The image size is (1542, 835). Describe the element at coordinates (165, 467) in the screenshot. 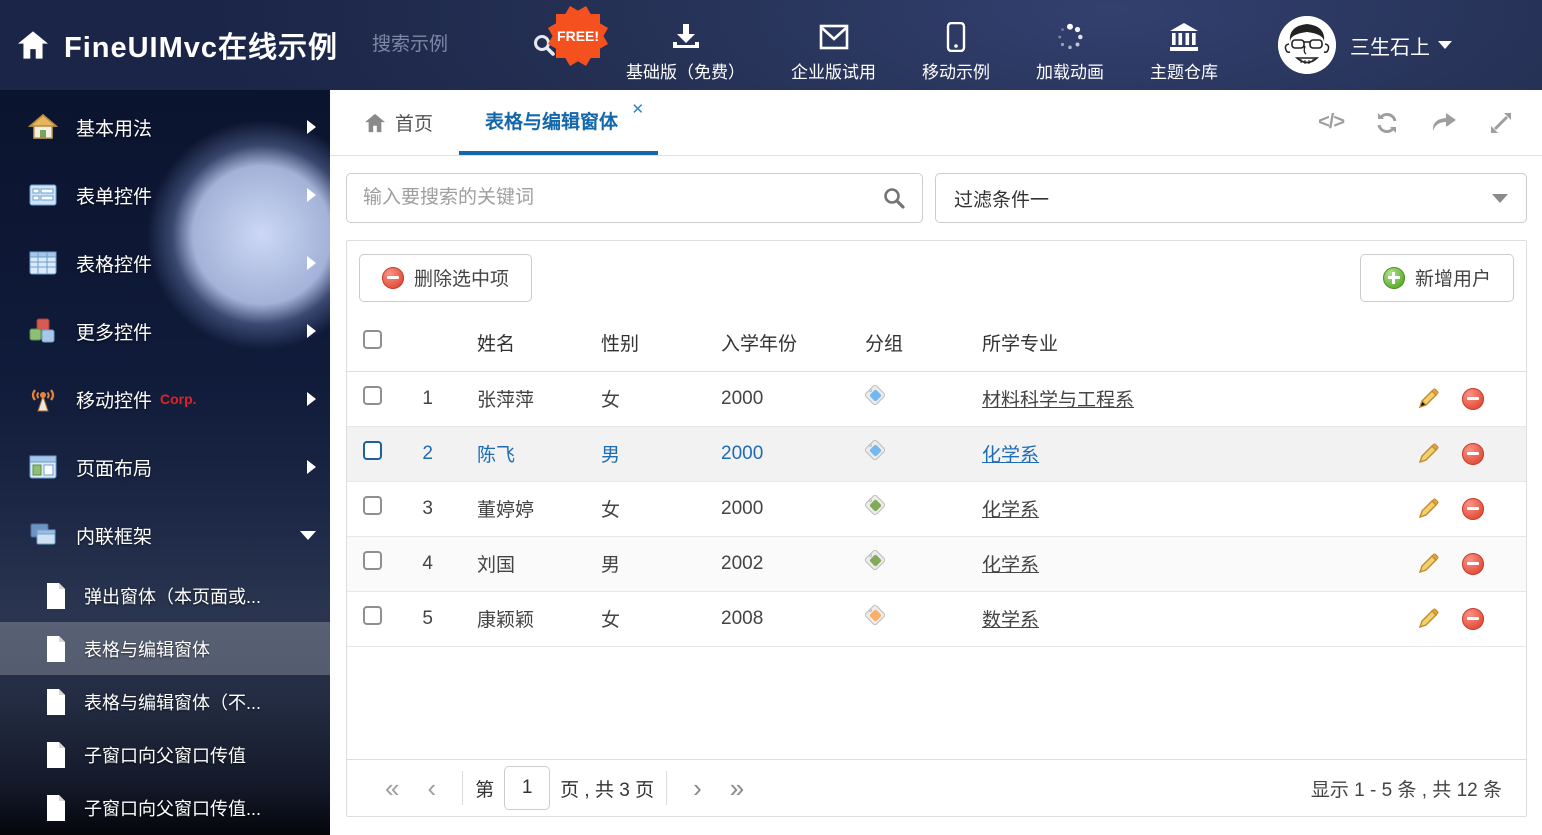

I see `sidebar-item-page-layout: 页面布局` at that location.